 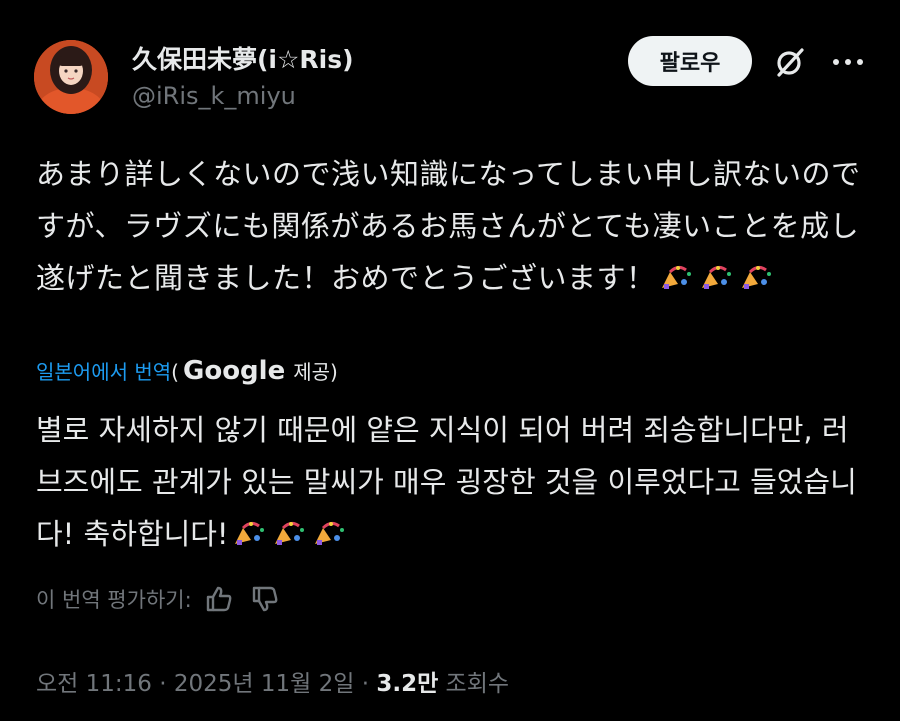 What do you see at coordinates (71, 77) in the screenshot?
I see `avatar` at bounding box center [71, 77].